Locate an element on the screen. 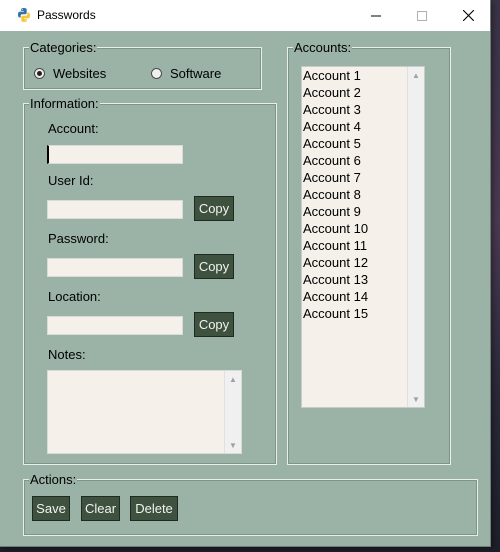 The image size is (500, 552). account-list-item: Account 2 is located at coordinates (363, 92).